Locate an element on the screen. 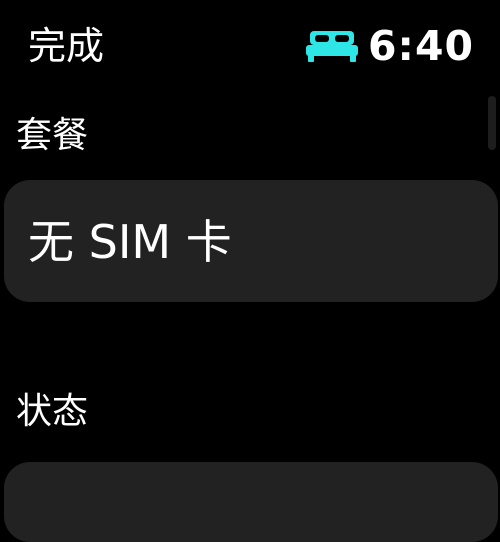  status-card is located at coordinates (251, 502).